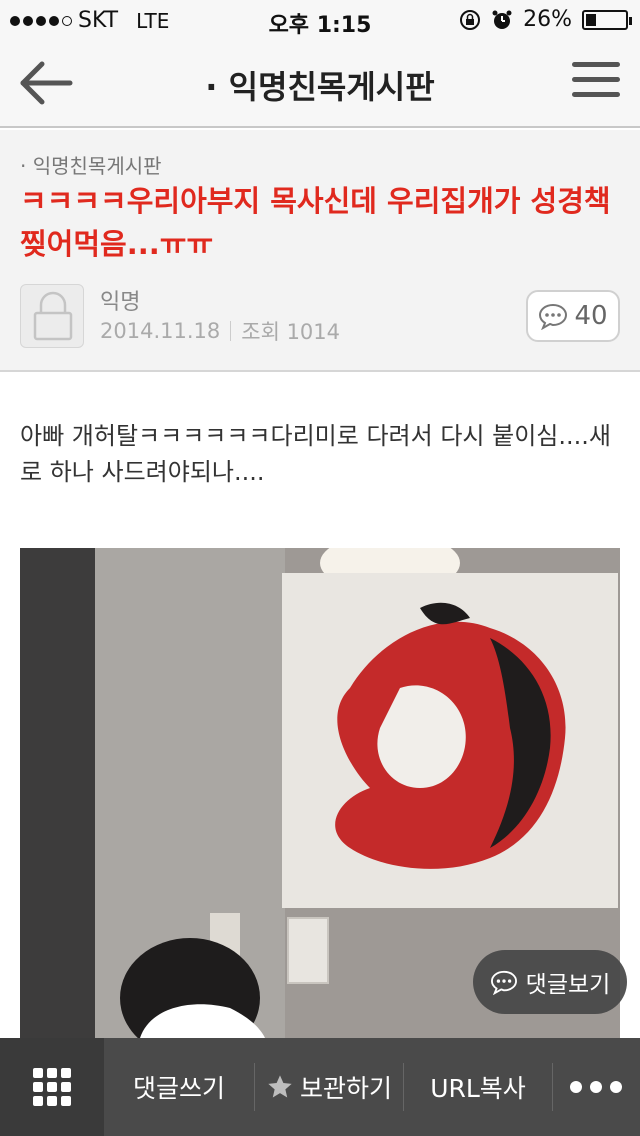 The width and height of the screenshot is (640, 1136). I want to click on comment-count: 40, so click(591, 316).